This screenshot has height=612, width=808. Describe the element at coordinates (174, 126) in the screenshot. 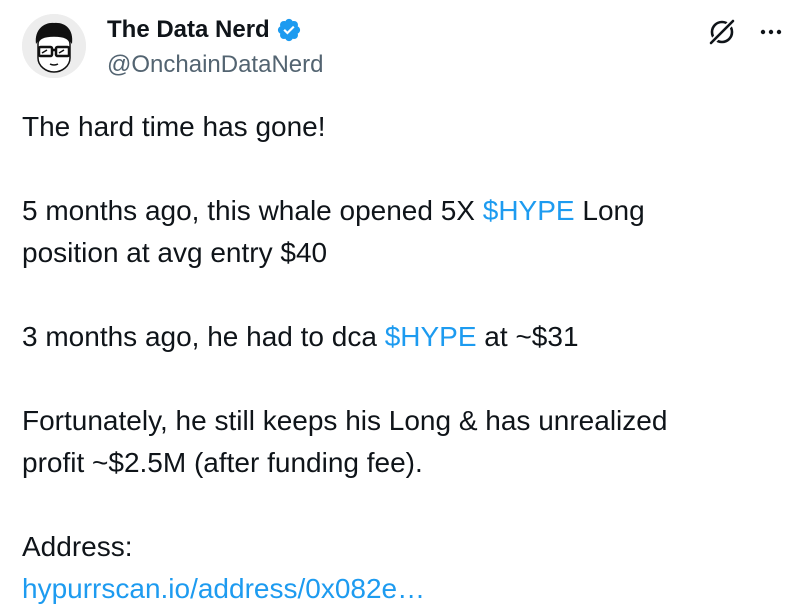

I see `post-line: The hard time has gone!` at that location.